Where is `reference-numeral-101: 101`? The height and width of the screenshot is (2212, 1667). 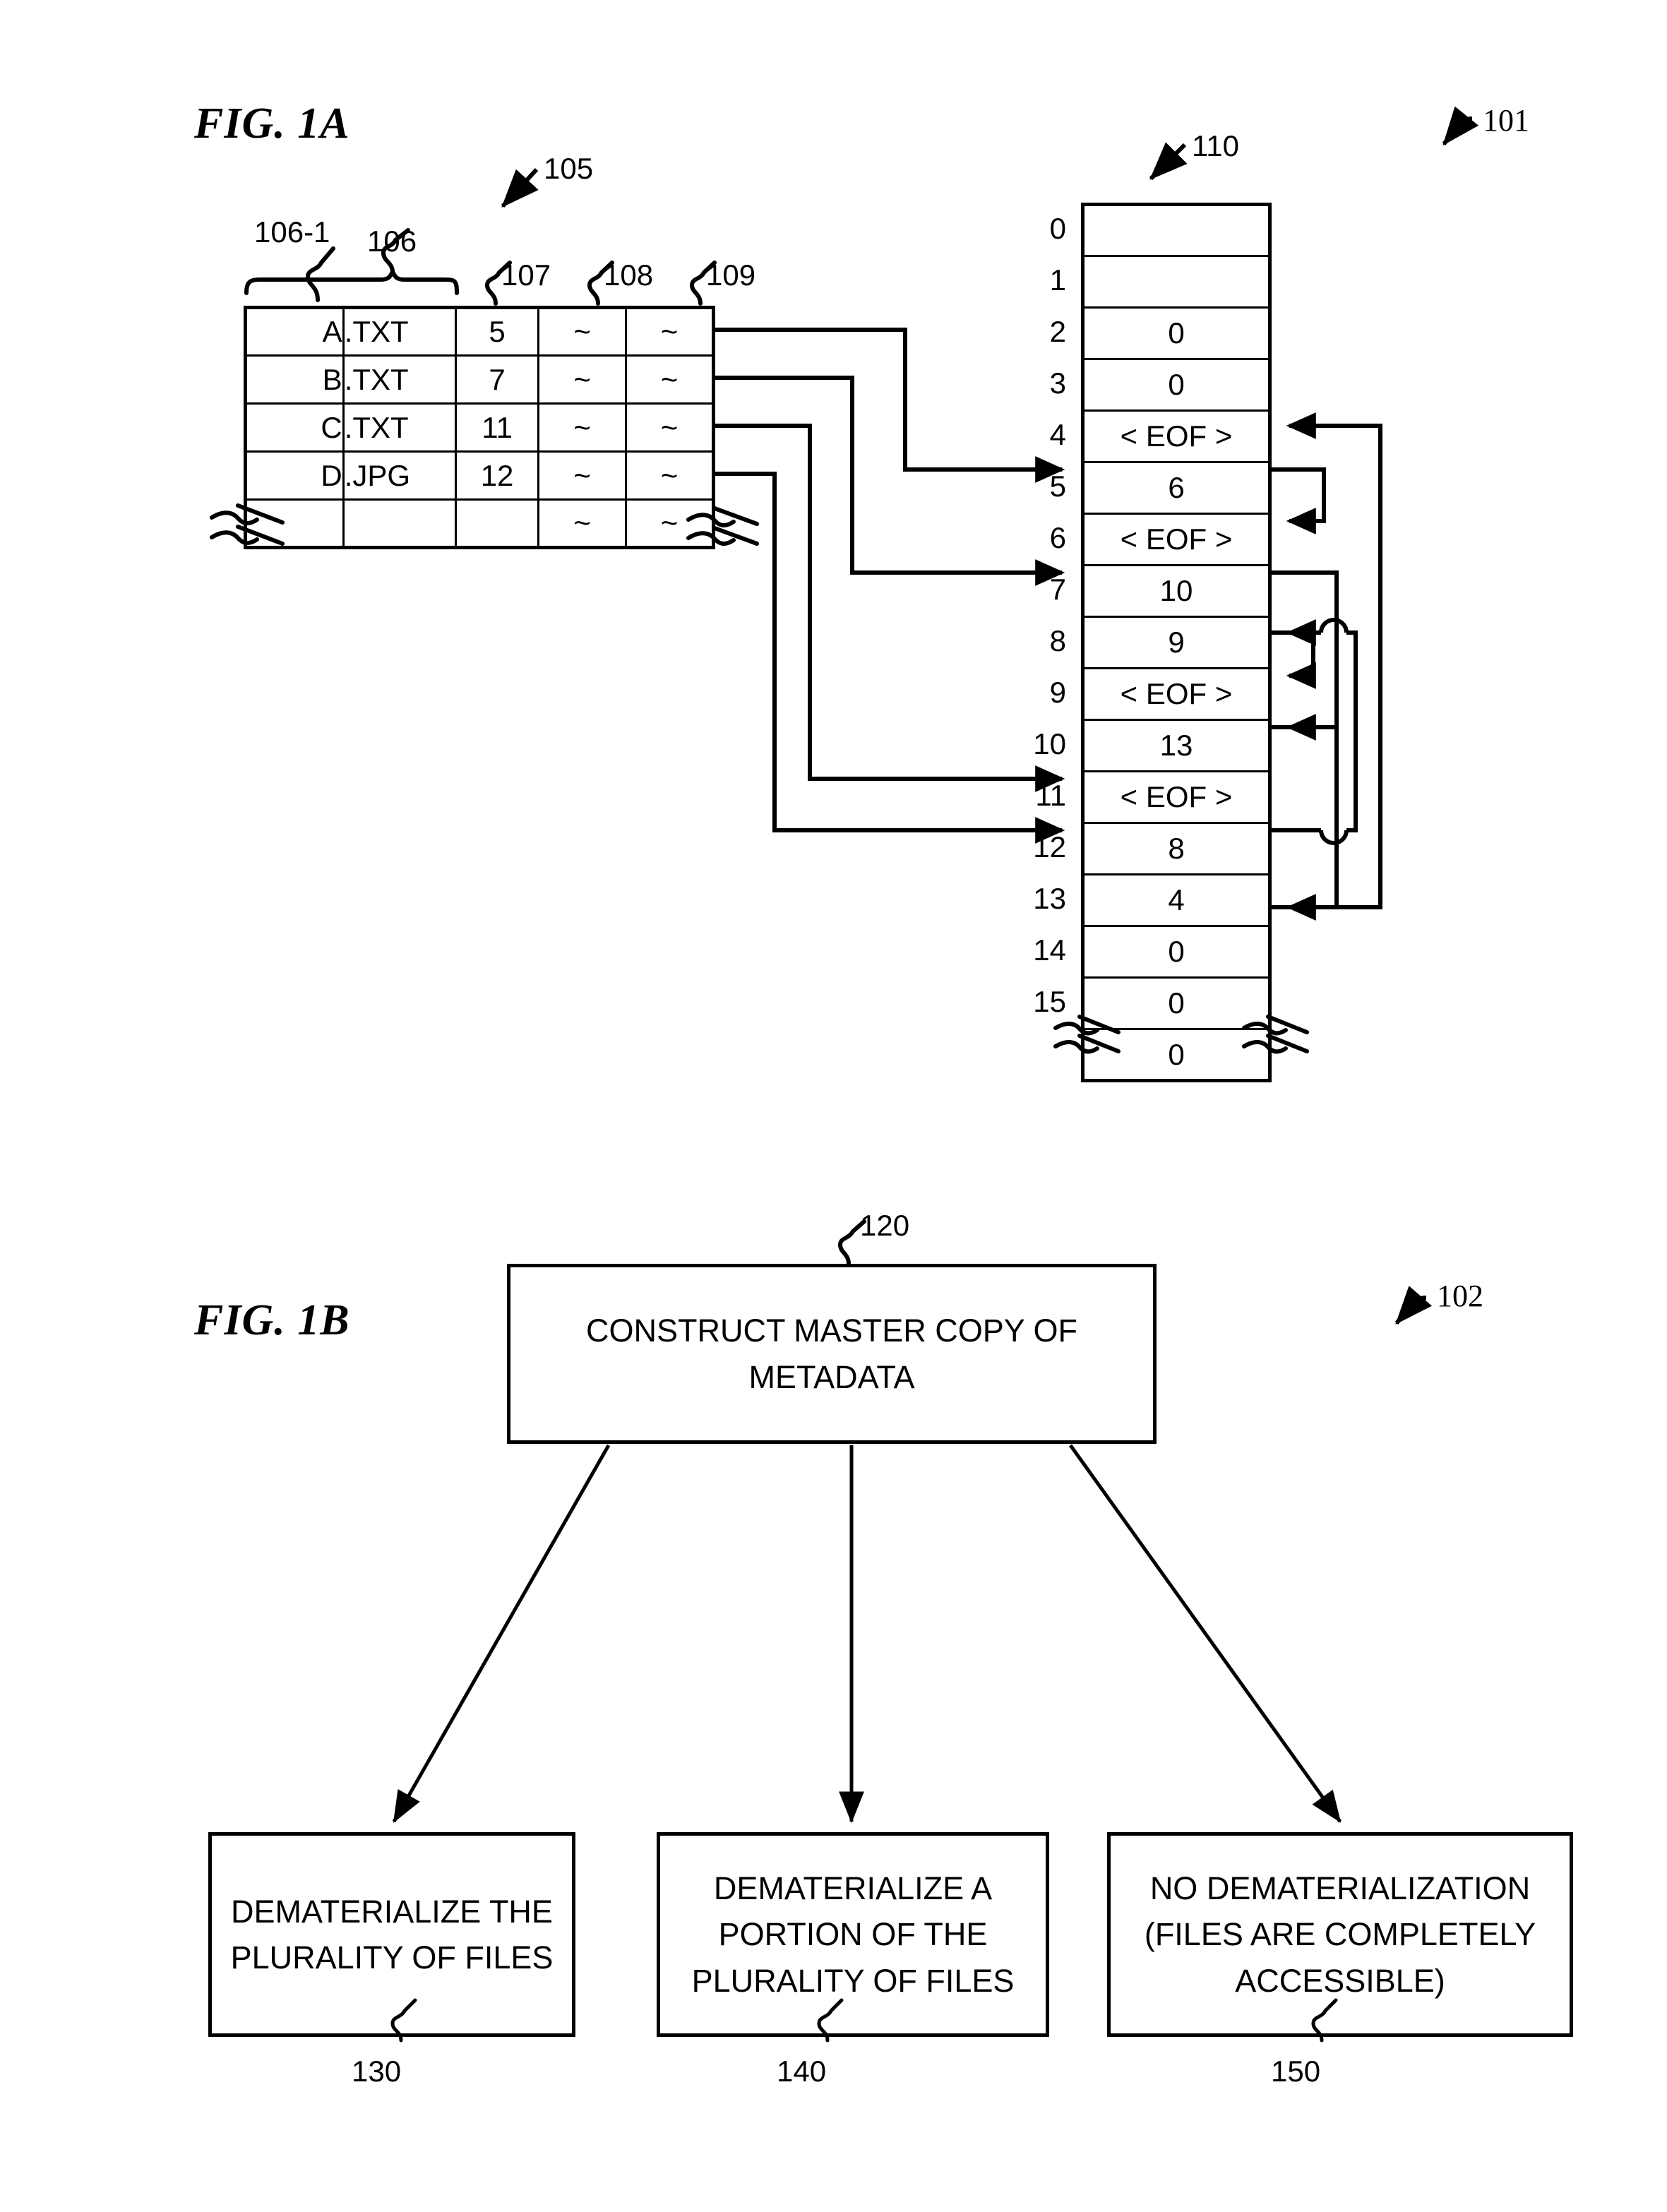 reference-numeral-101: 101 is located at coordinates (1506, 121).